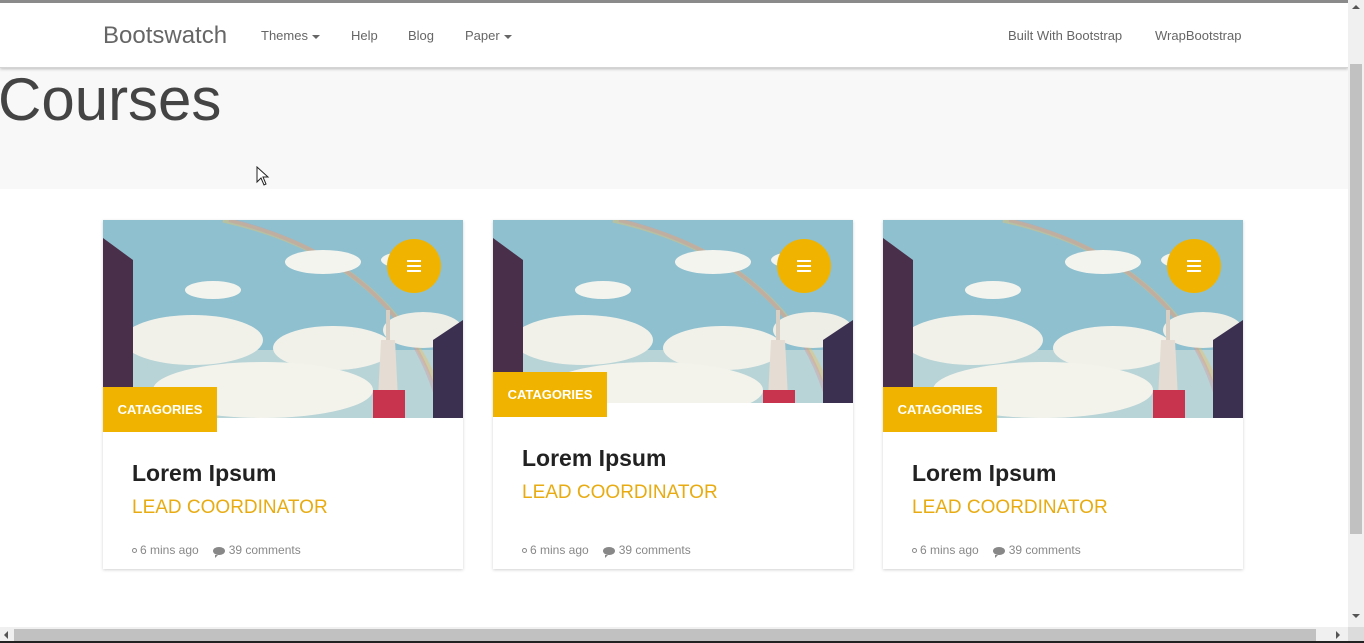 The height and width of the screenshot is (643, 1364). I want to click on nav-item-label: Blog, so click(421, 35).